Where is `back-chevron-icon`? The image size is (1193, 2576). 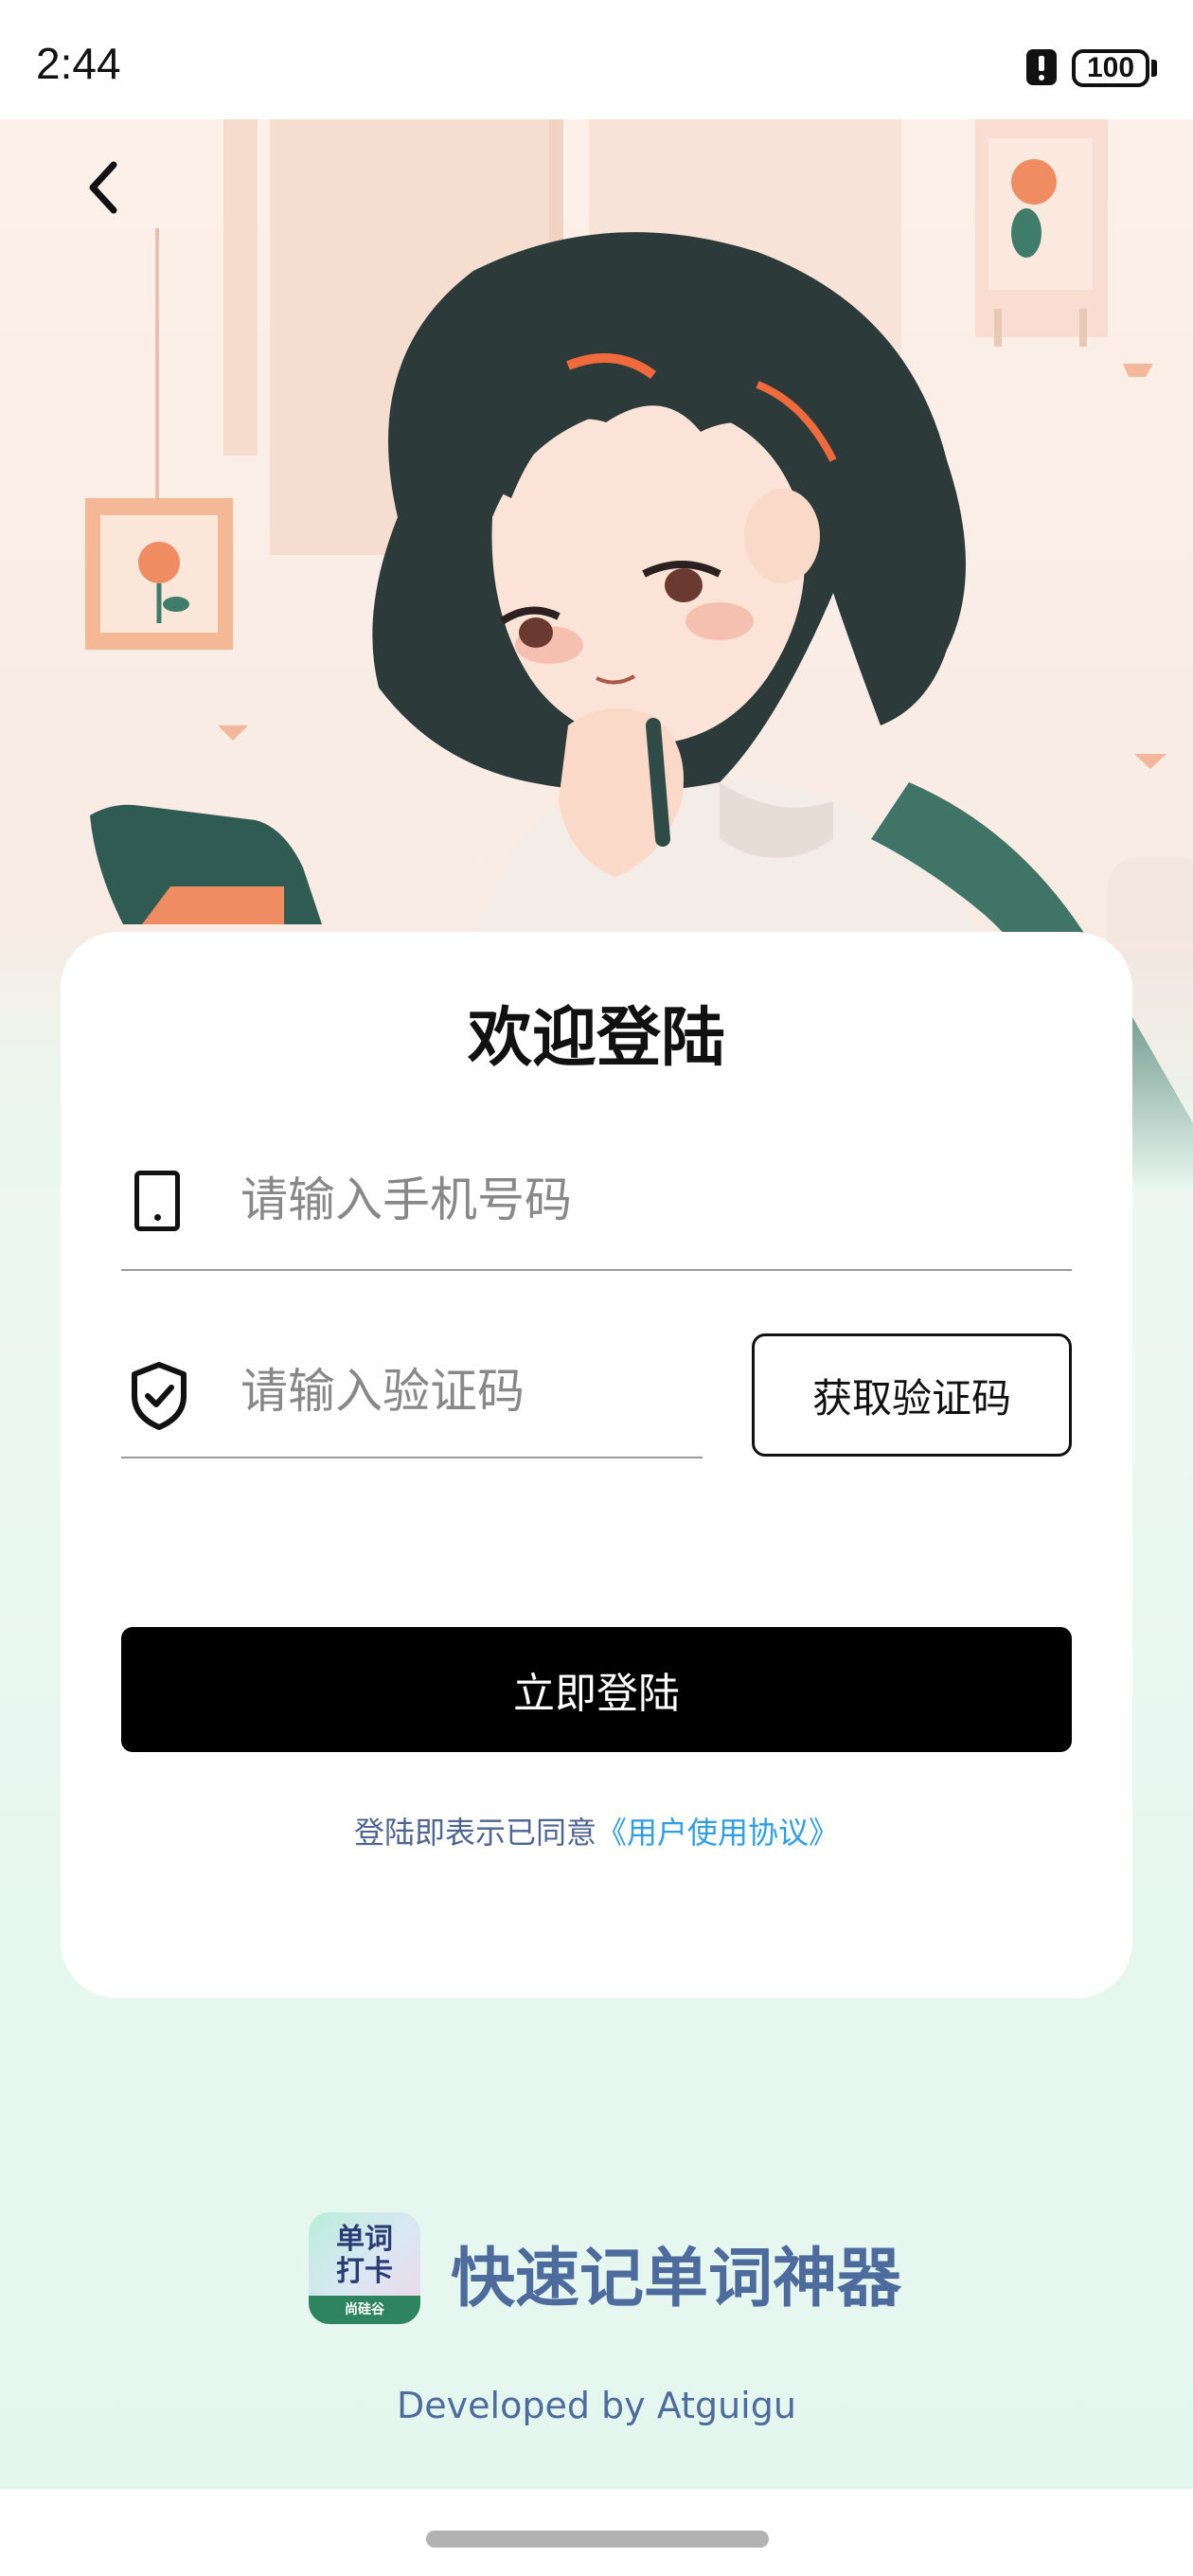
back-chevron-icon is located at coordinates (103, 187).